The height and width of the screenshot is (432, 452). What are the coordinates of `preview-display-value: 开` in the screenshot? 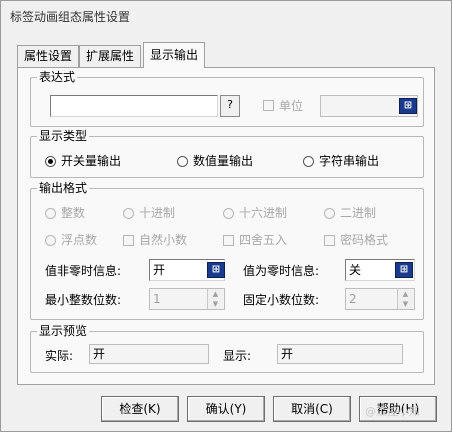 It's located at (340, 354).